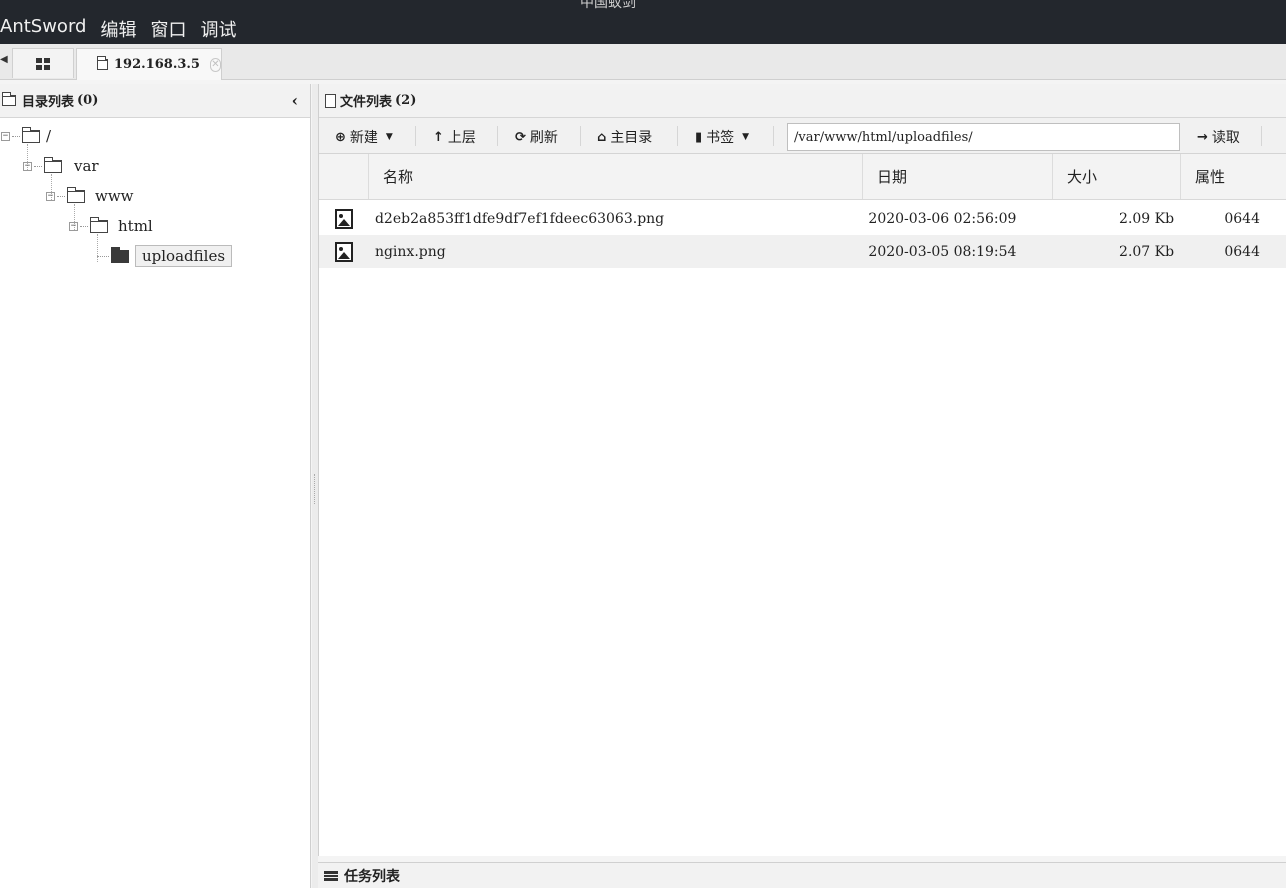  What do you see at coordinates (90, 196) in the screenshot?
I see `tree-node-www: − www` at bounding box center [90, 196].